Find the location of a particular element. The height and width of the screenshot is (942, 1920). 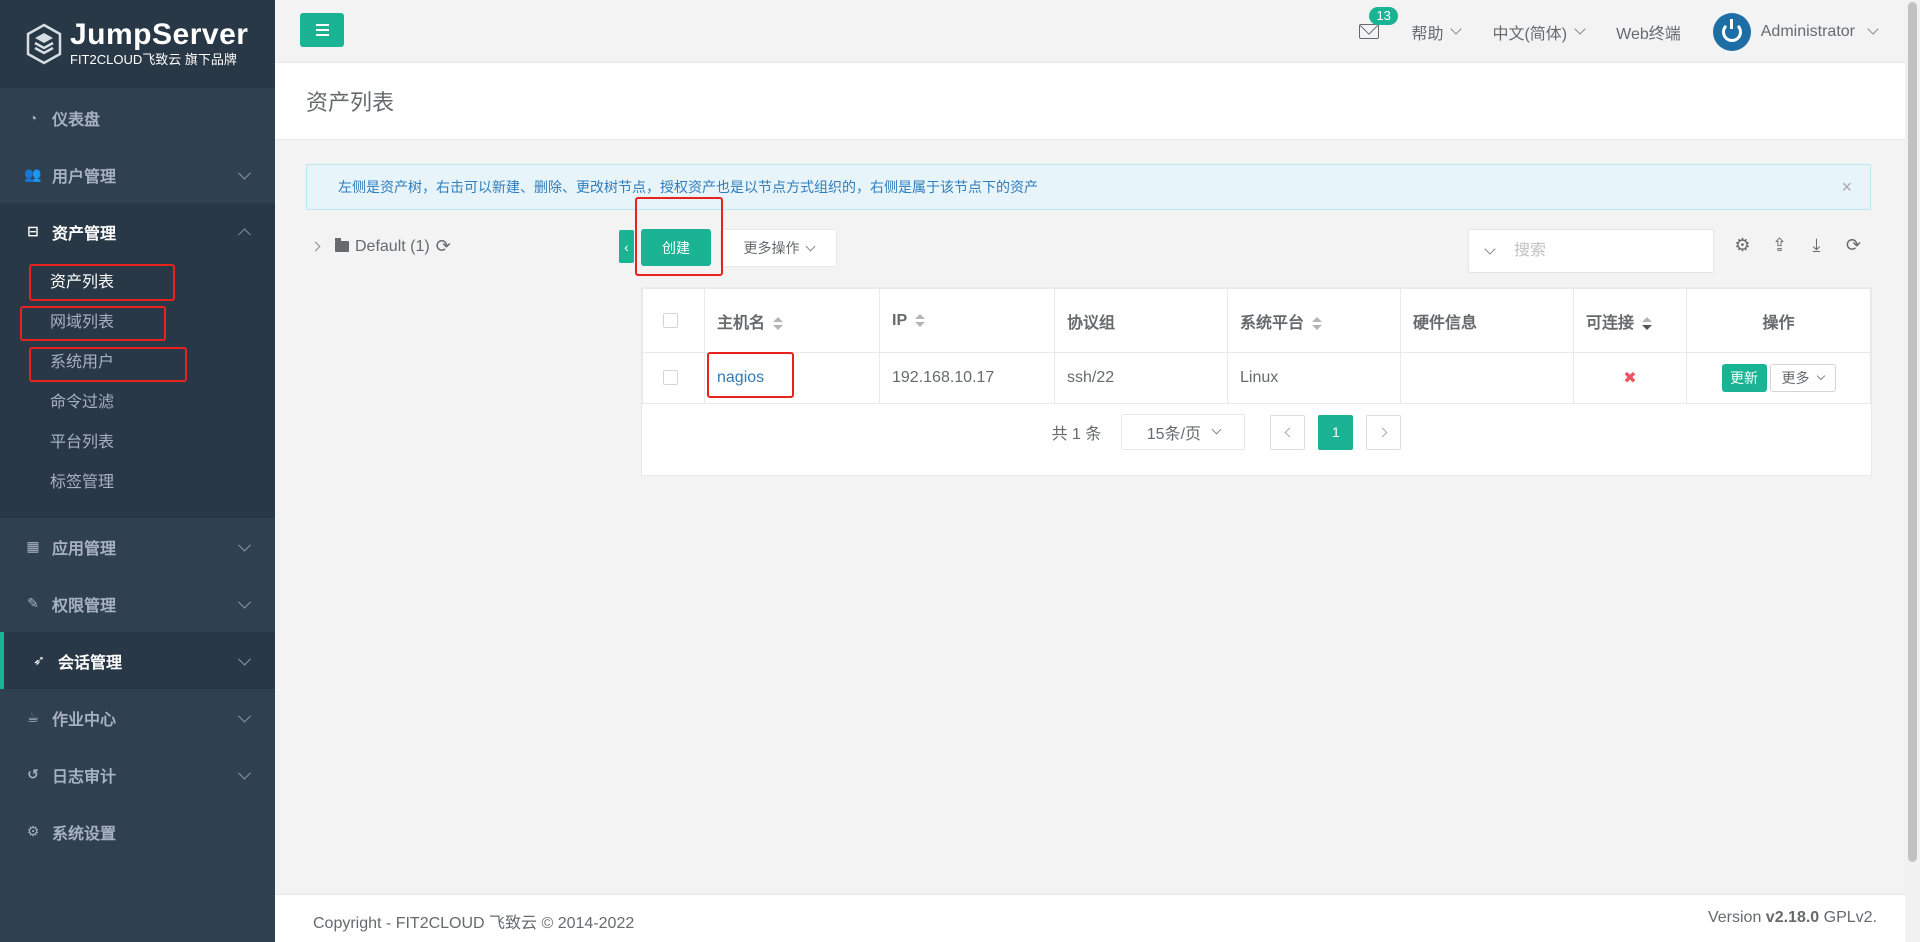

search-input is located at coordinates (1594, 251).